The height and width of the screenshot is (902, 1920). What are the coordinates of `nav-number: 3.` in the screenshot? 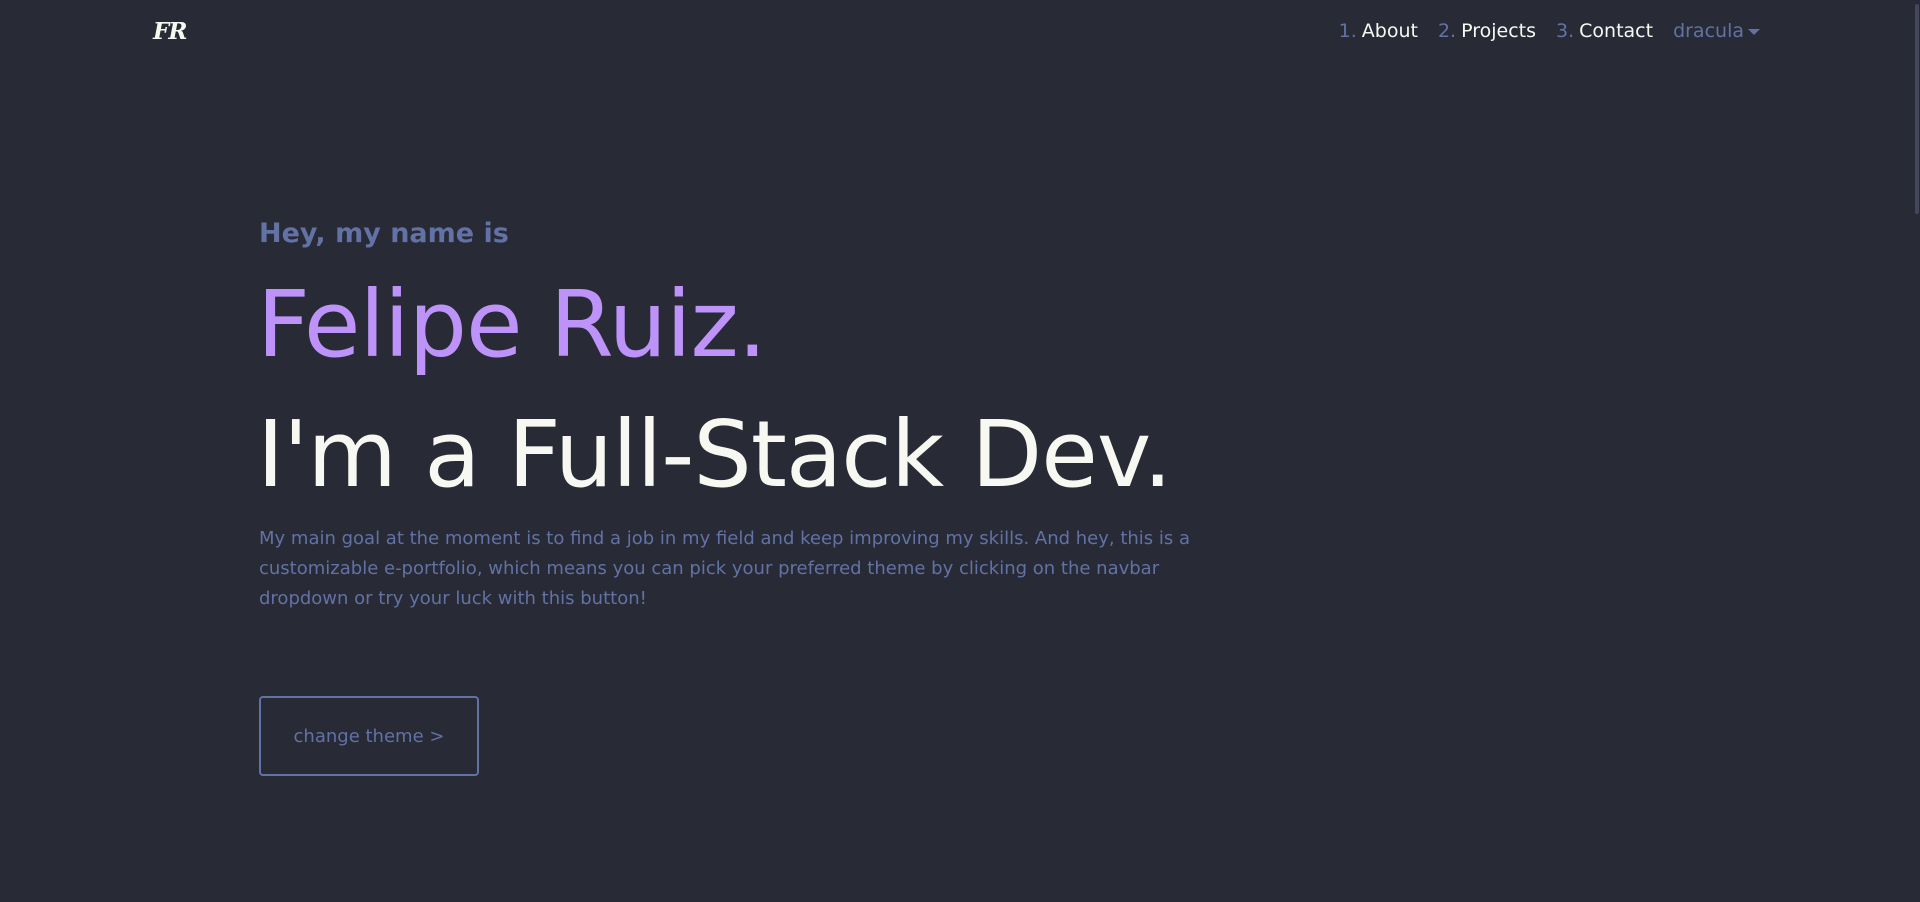 It's located at (1565, 31).